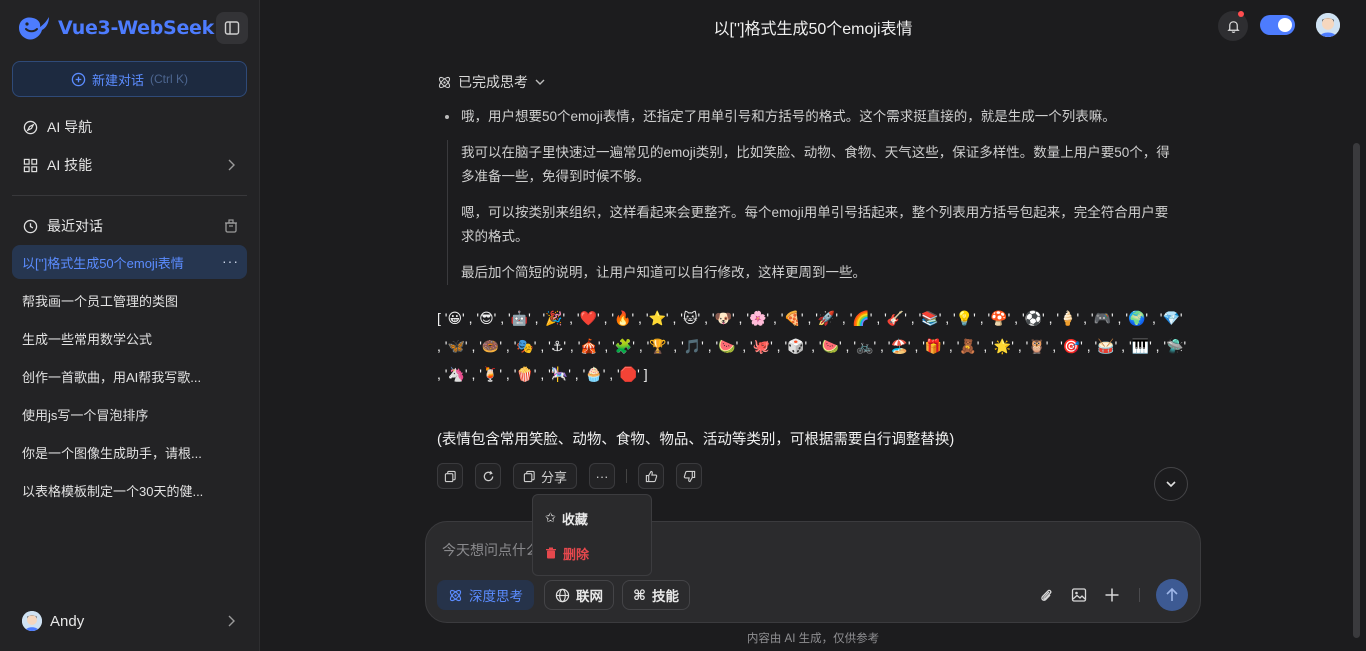 This screenshot has height=651, width=1366. Describe the element at coordinates (450, 476) in the screenshot. I see `copy-button` at that location.